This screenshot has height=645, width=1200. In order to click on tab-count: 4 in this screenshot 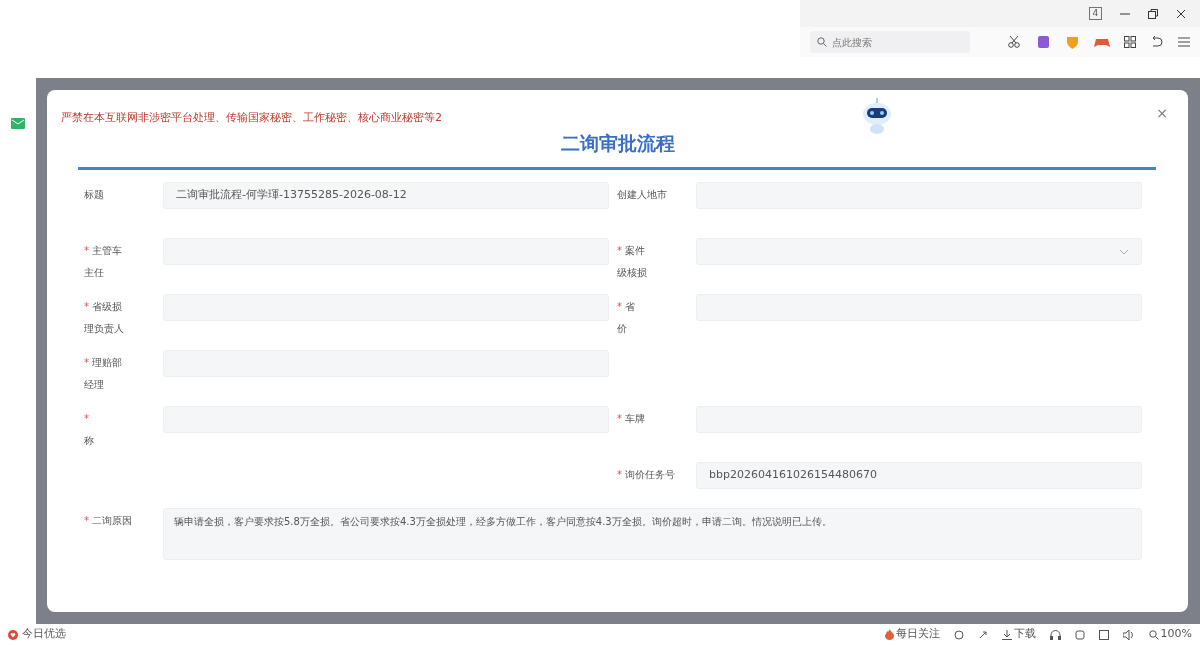, I will do `click(1095, 13)`.